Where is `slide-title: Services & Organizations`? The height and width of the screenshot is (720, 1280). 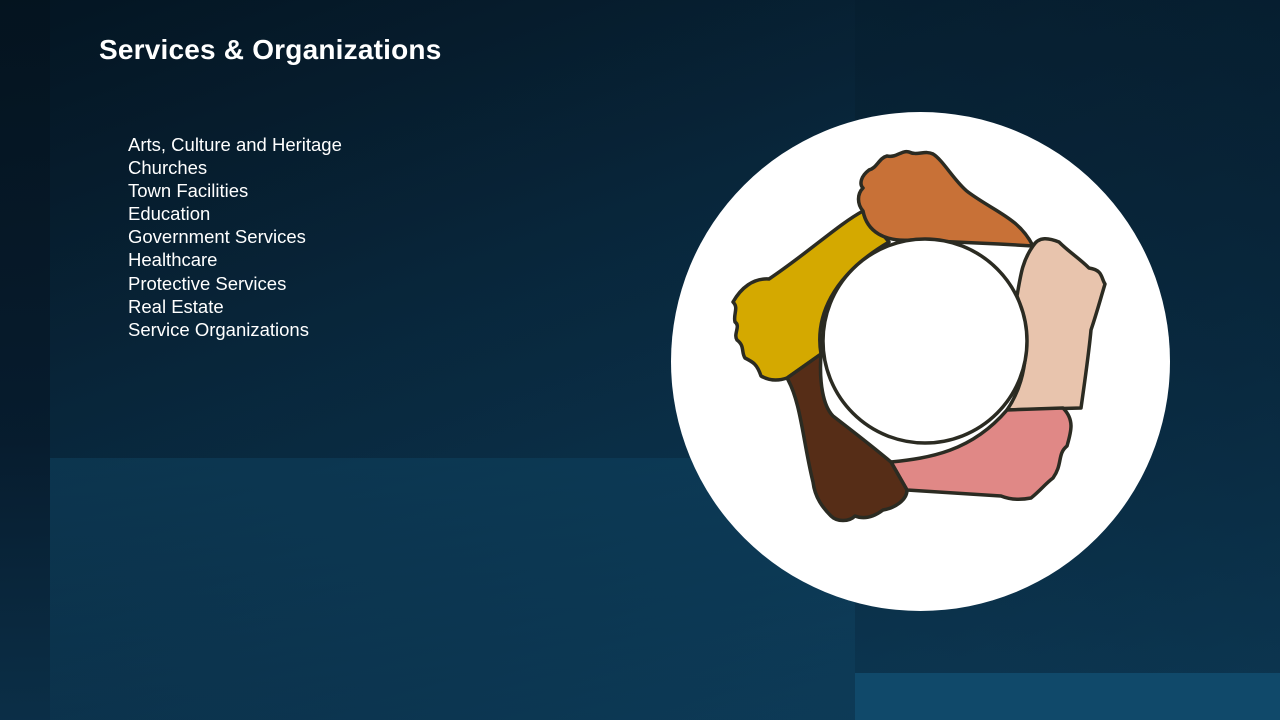
slide-title: Services & Organizations is located at coordinates (270, 49).